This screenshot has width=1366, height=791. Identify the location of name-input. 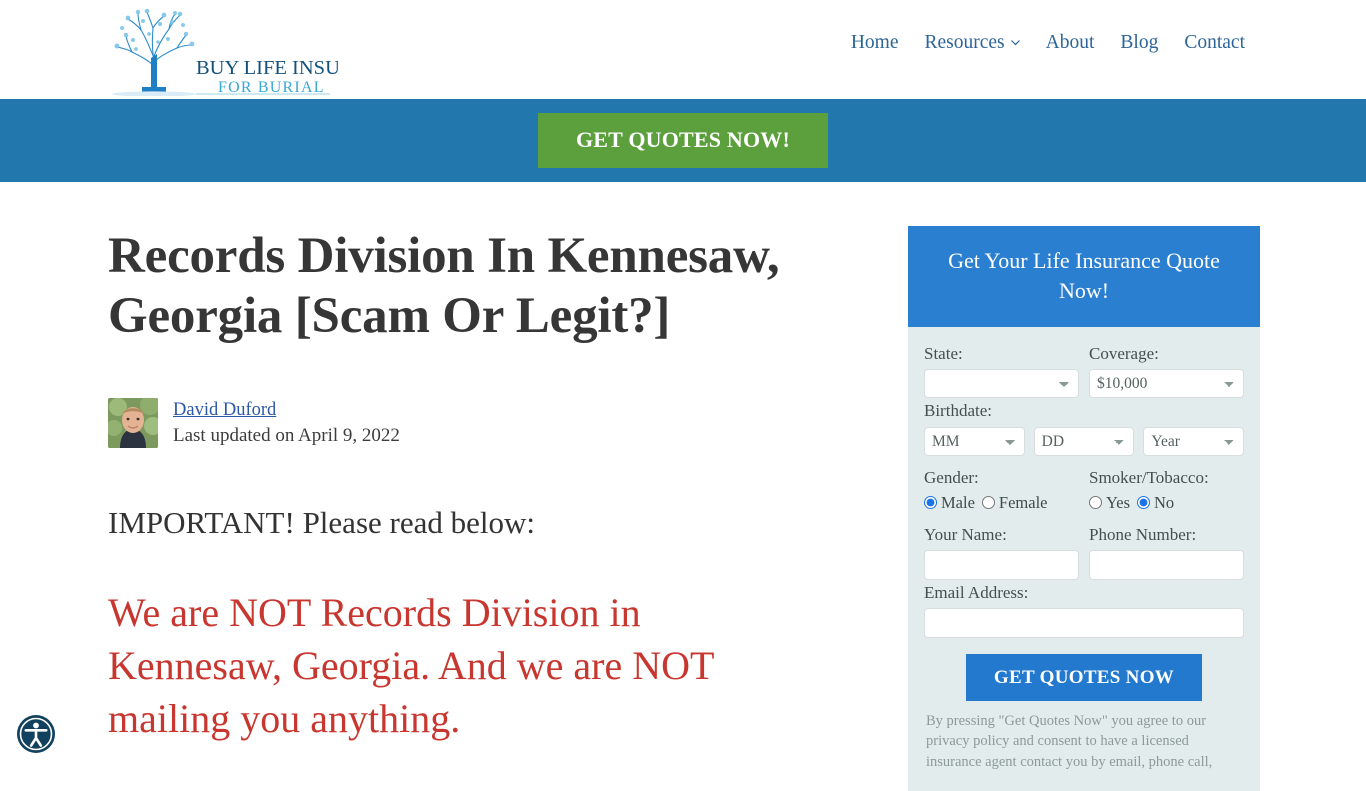
(1001, 565).